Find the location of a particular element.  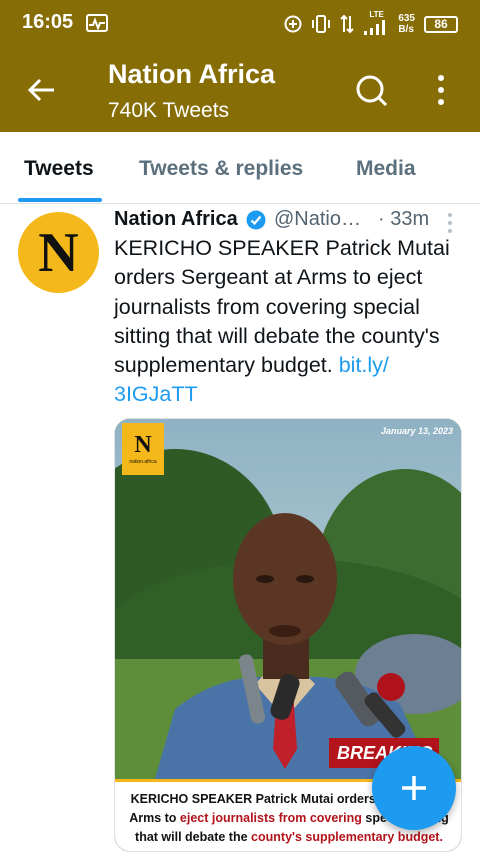

network-speed: 635 B/s is located at coordinates (406, 24).